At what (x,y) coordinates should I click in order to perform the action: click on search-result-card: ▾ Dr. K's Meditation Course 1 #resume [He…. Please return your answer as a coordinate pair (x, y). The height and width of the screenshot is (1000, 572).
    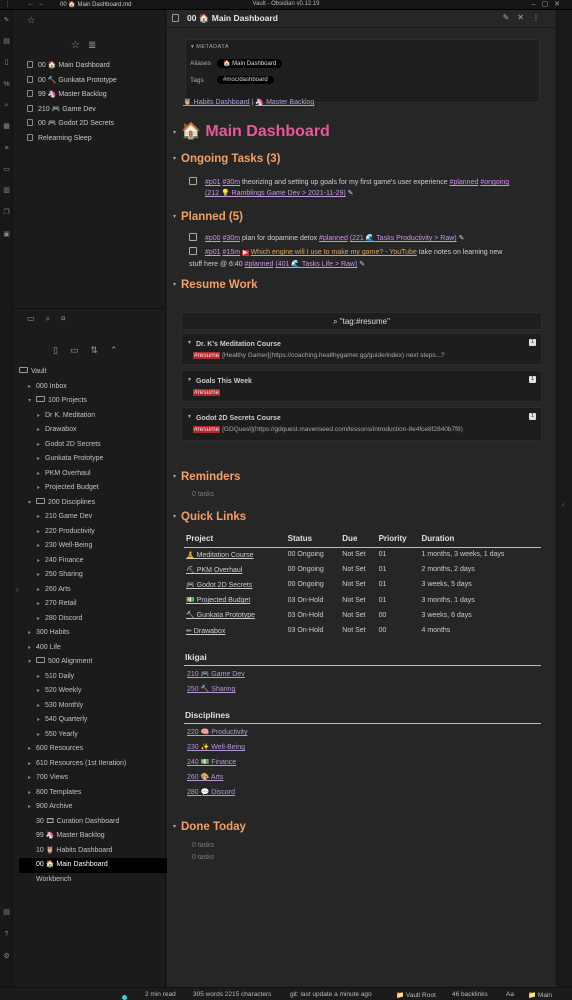
    Looking at the image, I should click on (361, 349).